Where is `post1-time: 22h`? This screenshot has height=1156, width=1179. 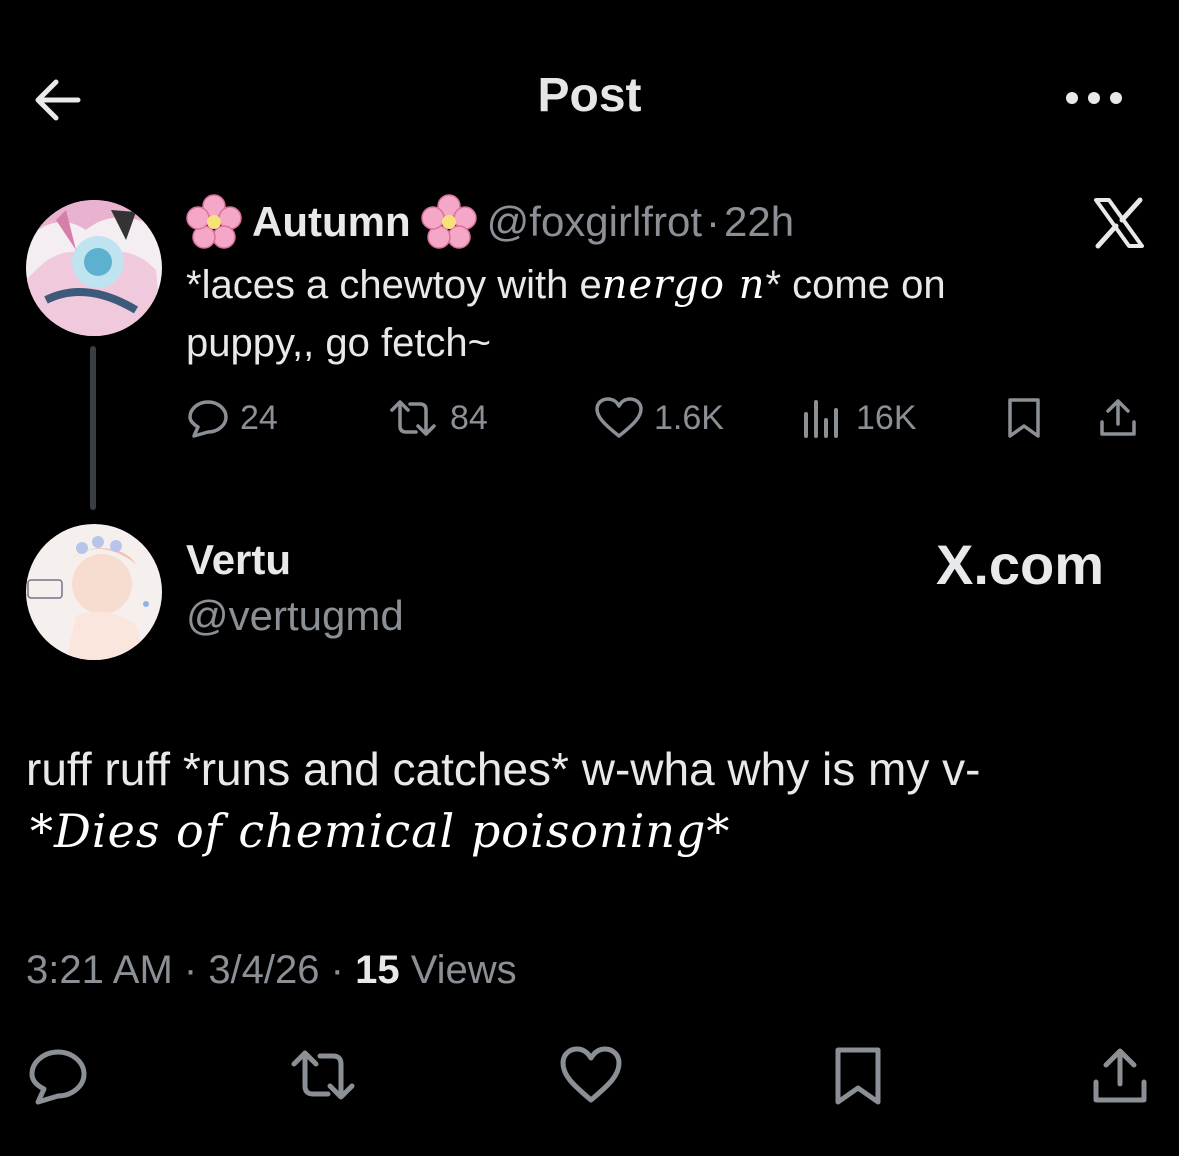 post1-time: 22h is located at coordinates (759, 222).